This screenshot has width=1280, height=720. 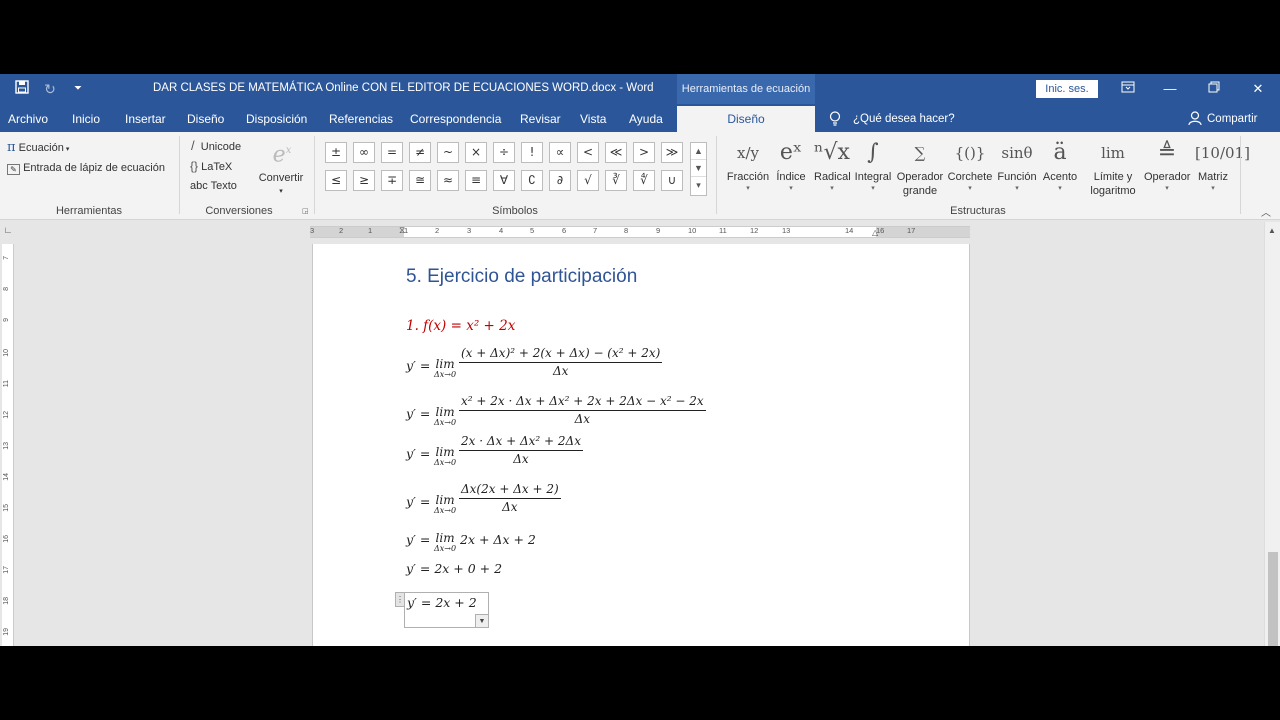 I want to click on structure-indice-button: eˣ Índice ▾, so click(x=791, y=165).